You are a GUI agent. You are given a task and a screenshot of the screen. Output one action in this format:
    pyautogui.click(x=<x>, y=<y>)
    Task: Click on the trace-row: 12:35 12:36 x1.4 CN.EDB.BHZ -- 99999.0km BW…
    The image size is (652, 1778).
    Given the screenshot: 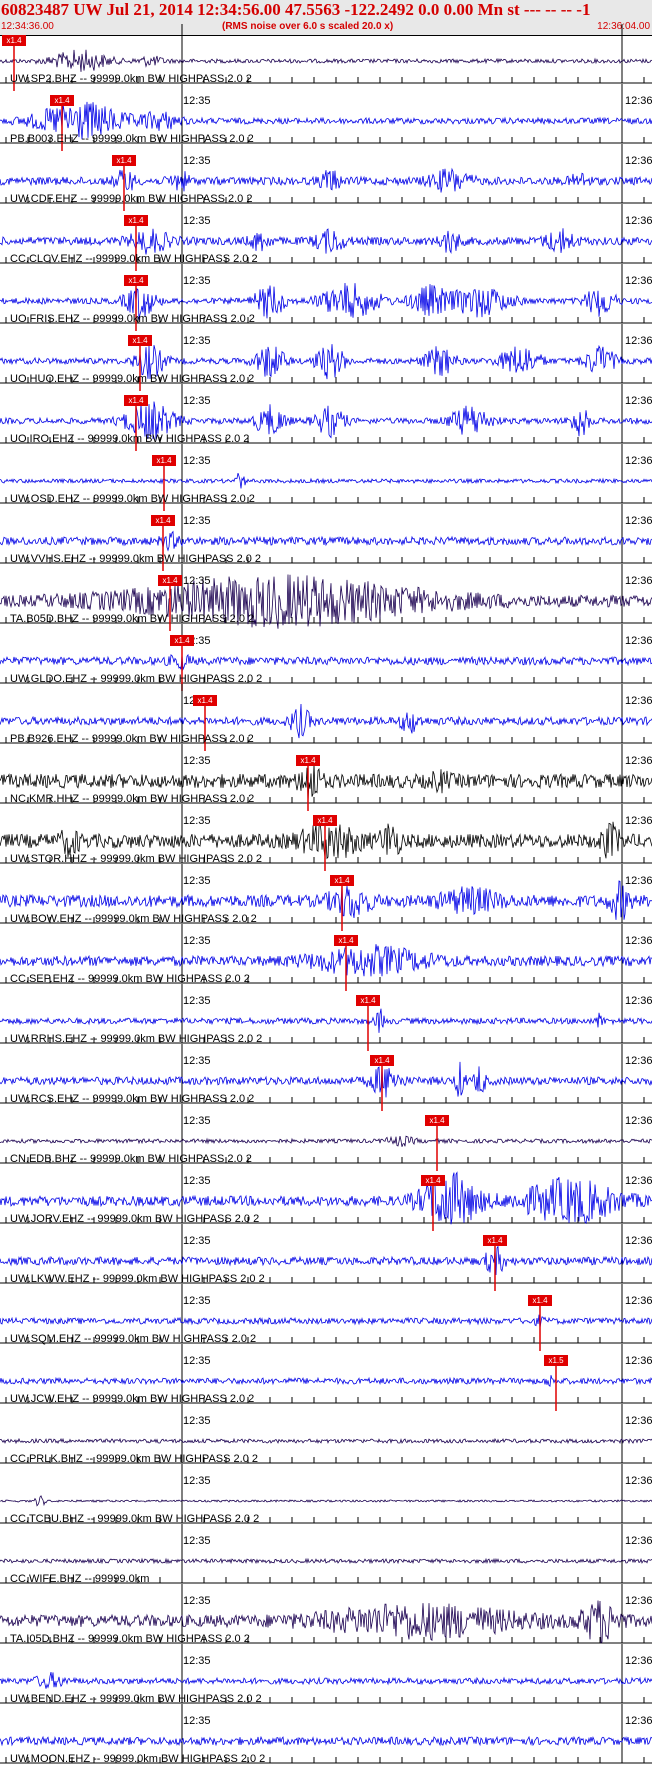 What is the action you would take?
    pyautogui.click(x=326, y=1140)
    